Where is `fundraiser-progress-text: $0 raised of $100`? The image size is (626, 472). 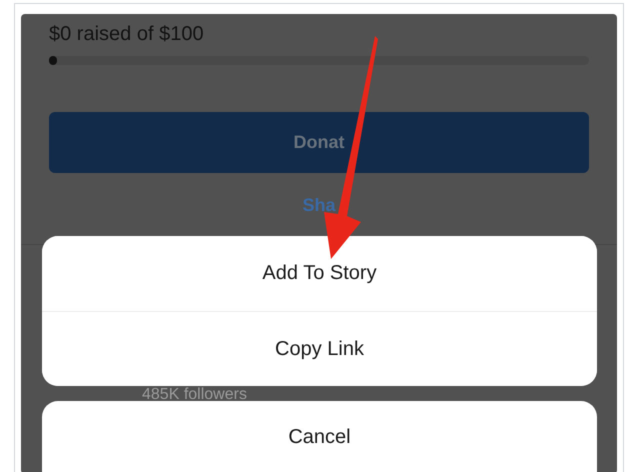
fundraiser-progress-text: $0 raised of $100 is located at coordinates (127, 34).